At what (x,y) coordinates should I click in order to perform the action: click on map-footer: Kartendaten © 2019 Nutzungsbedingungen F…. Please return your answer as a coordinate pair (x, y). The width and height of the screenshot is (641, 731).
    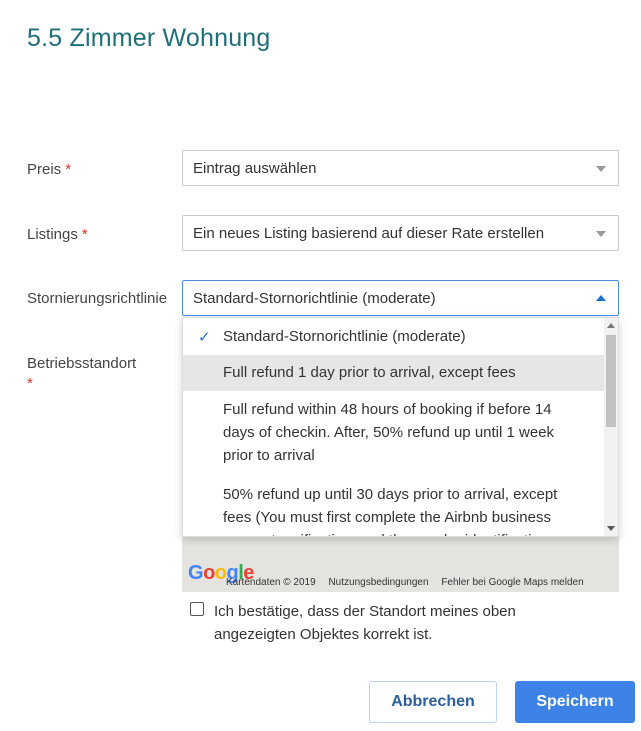
    Looking at the image, I should click on (410, 582).